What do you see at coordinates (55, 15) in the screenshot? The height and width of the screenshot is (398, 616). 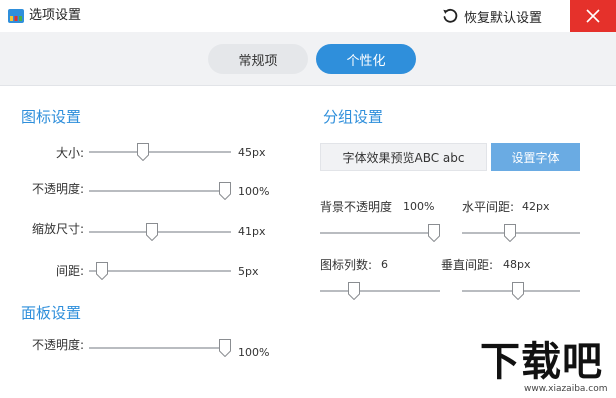 I see `window-title: 选项设置` at bounding box center [55, 15].